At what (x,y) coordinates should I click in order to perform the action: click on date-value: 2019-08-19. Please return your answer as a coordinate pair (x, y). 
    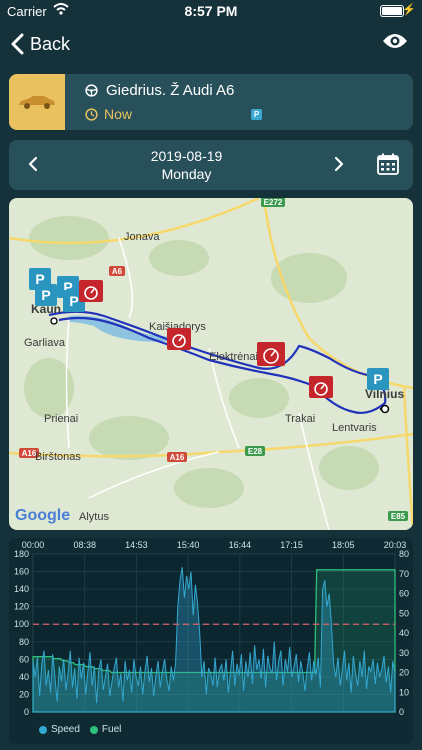
    Looking at the image, I should click on (186, 156).